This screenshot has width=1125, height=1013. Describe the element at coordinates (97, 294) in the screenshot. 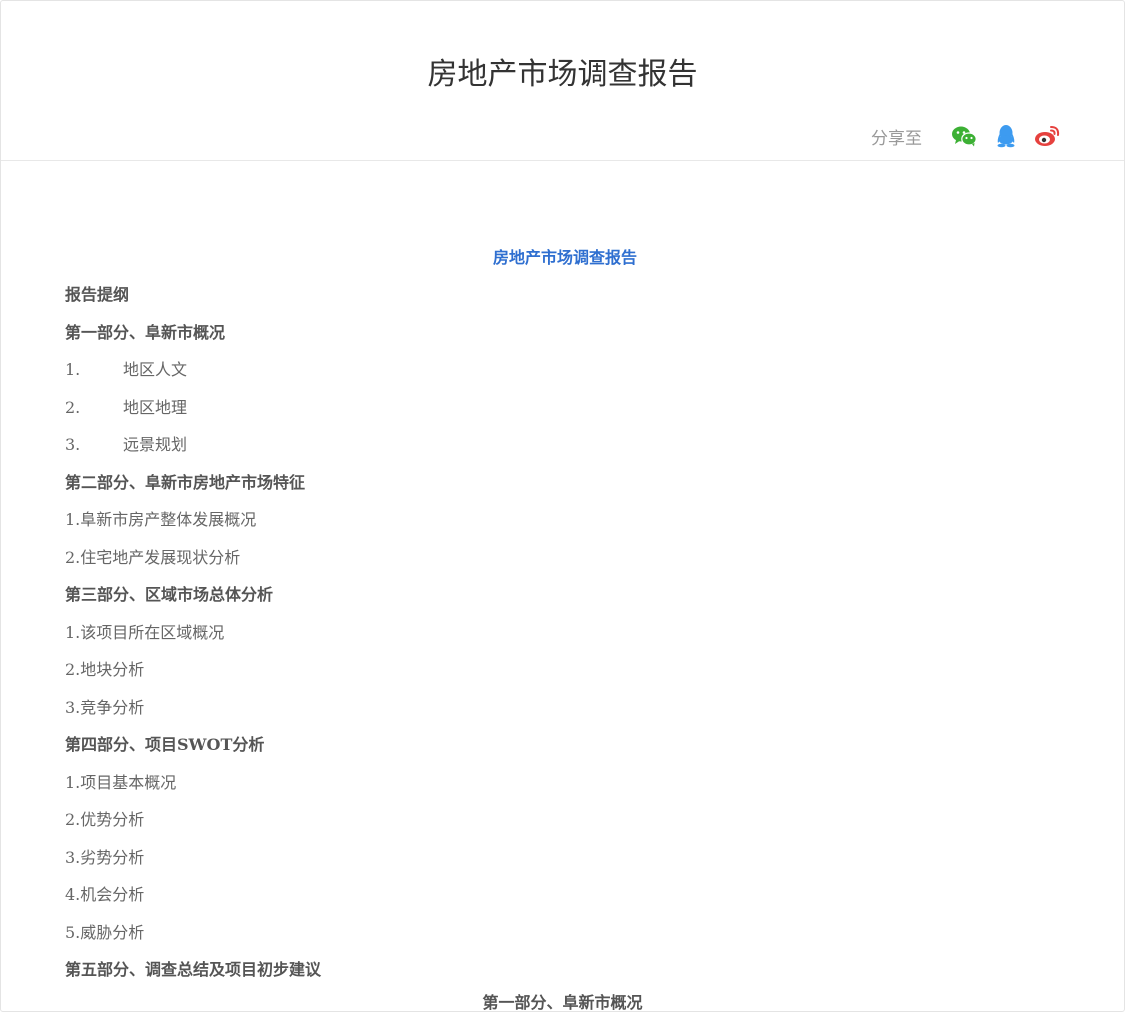

I see `outline-item-text: 报告提纲` at that location.